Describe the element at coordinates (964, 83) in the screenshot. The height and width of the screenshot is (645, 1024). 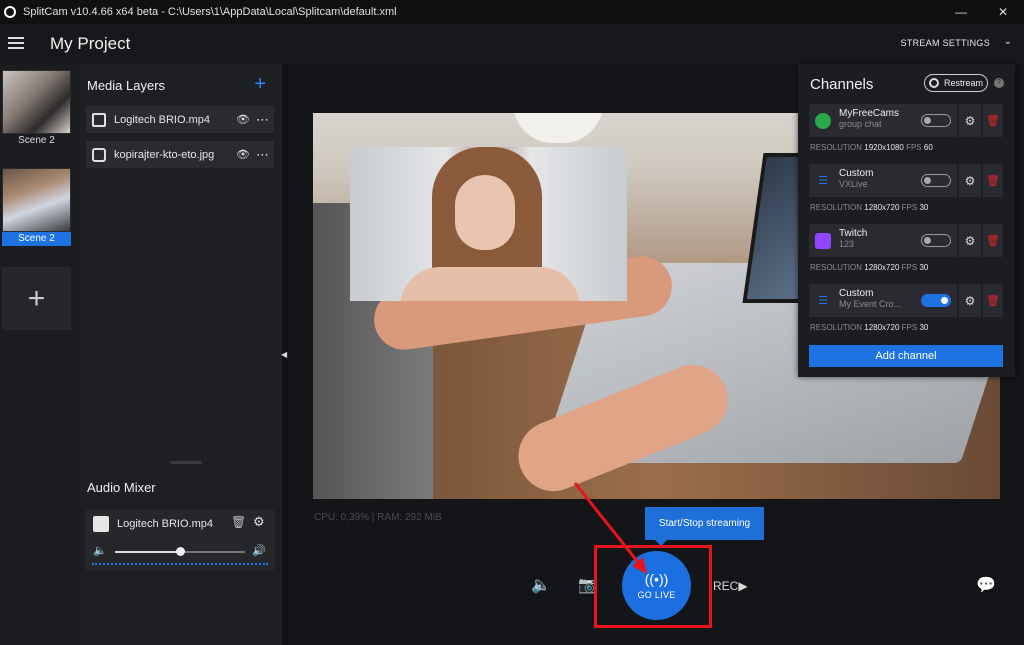
I see `restream-label: Restream` at that location.